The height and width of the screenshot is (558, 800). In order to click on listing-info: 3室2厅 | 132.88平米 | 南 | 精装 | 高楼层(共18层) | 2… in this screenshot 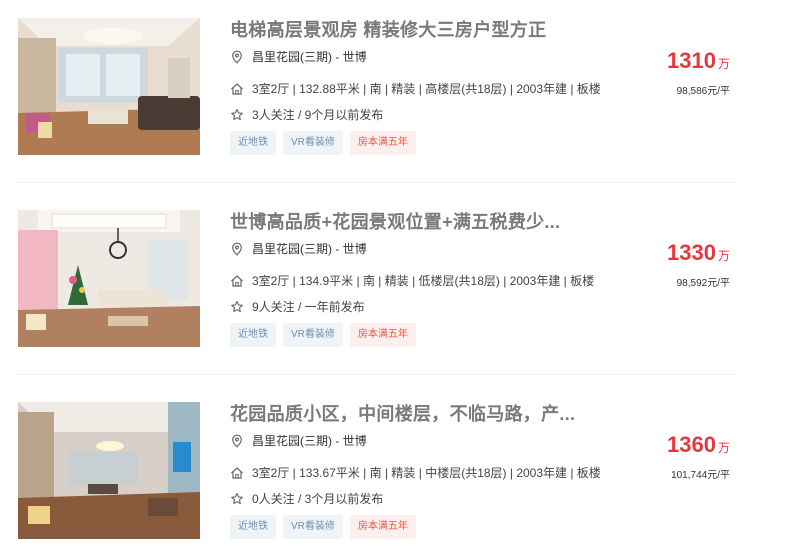, I will do `click(415, 88)`.